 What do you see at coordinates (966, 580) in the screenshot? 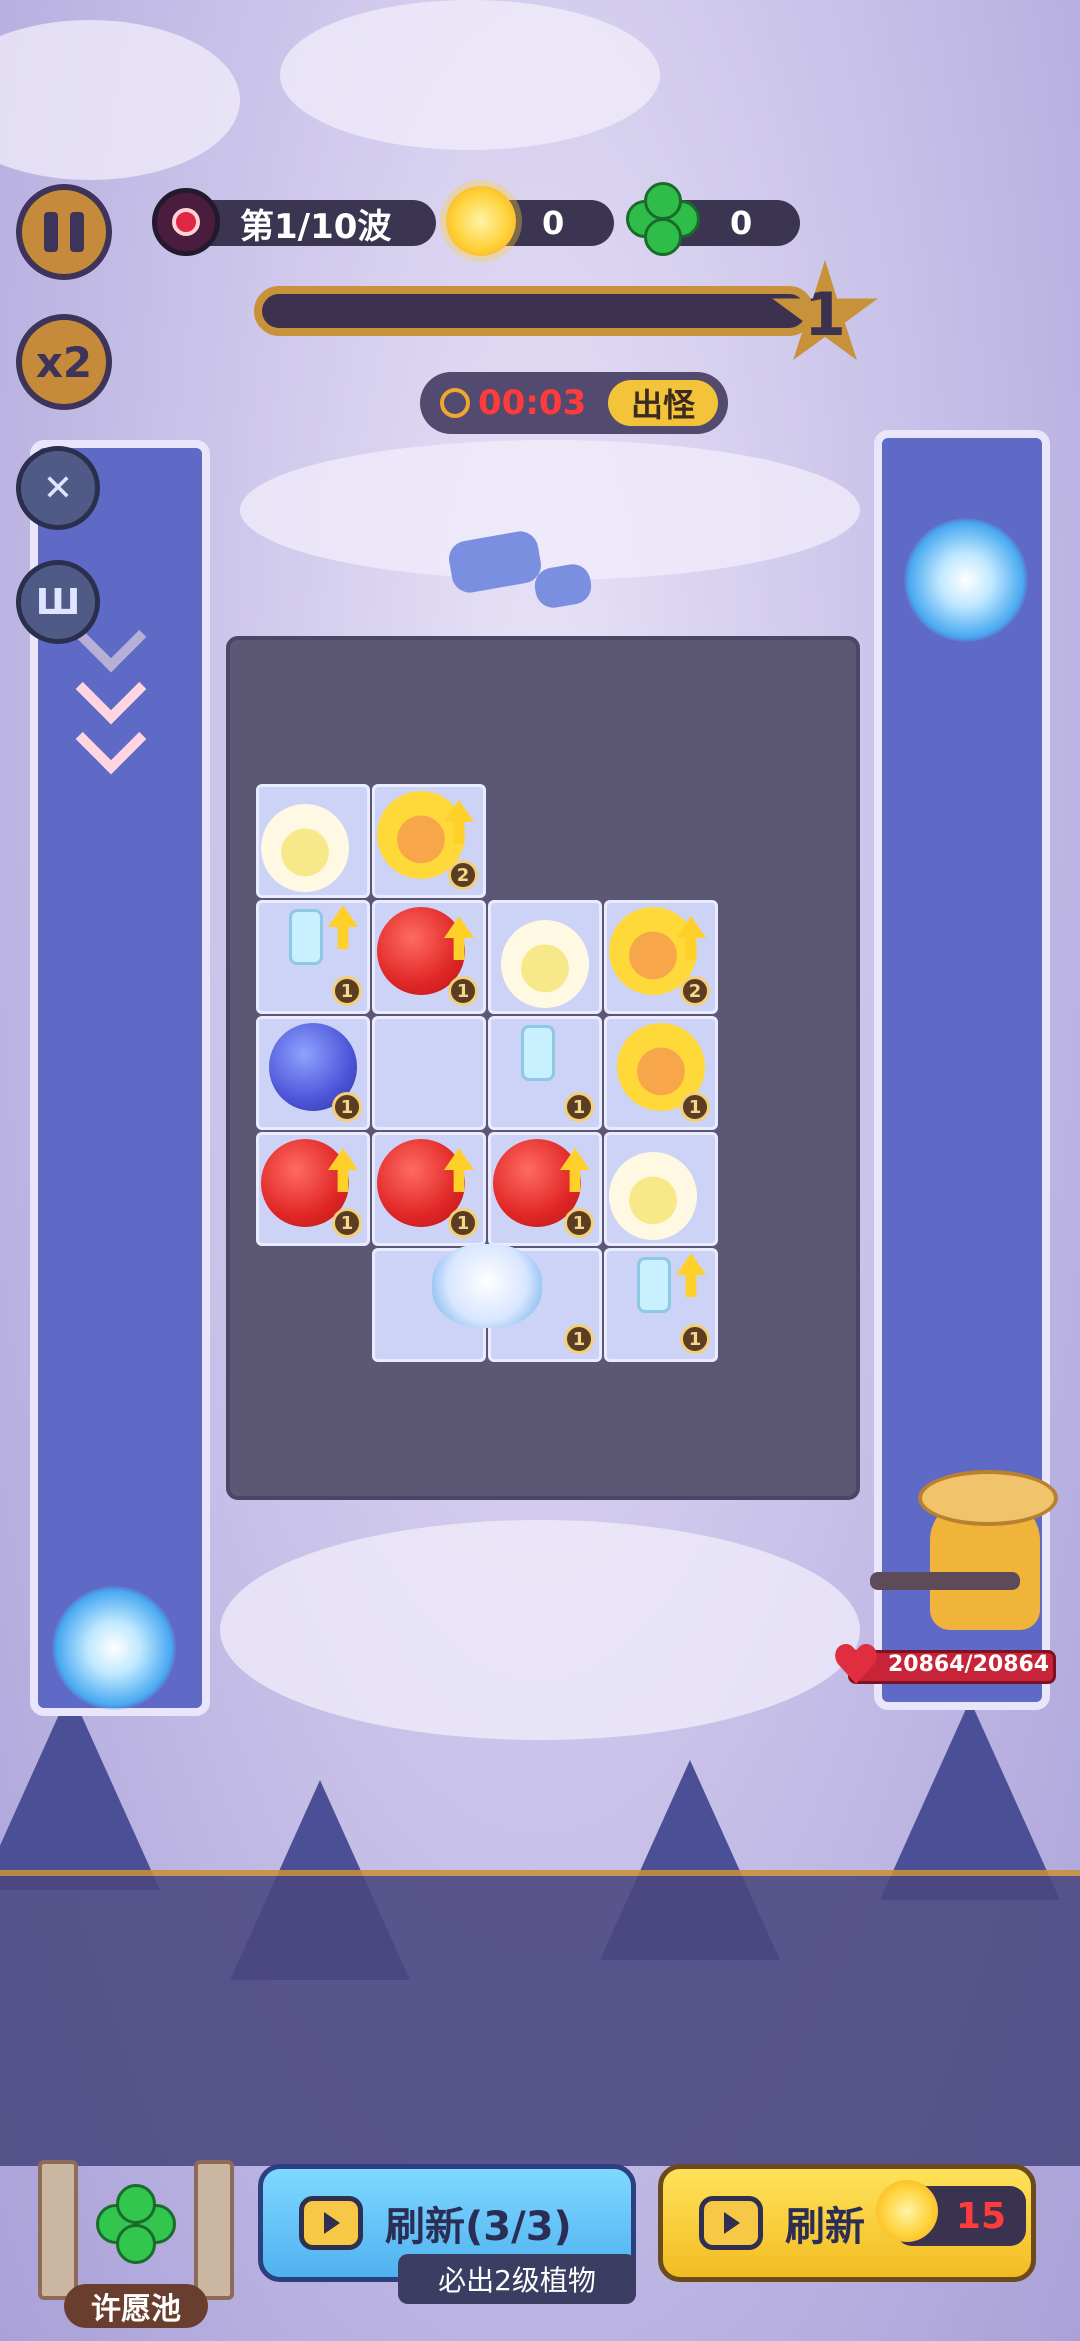
I see `portal-top-right` at bounding box center [966, 580].